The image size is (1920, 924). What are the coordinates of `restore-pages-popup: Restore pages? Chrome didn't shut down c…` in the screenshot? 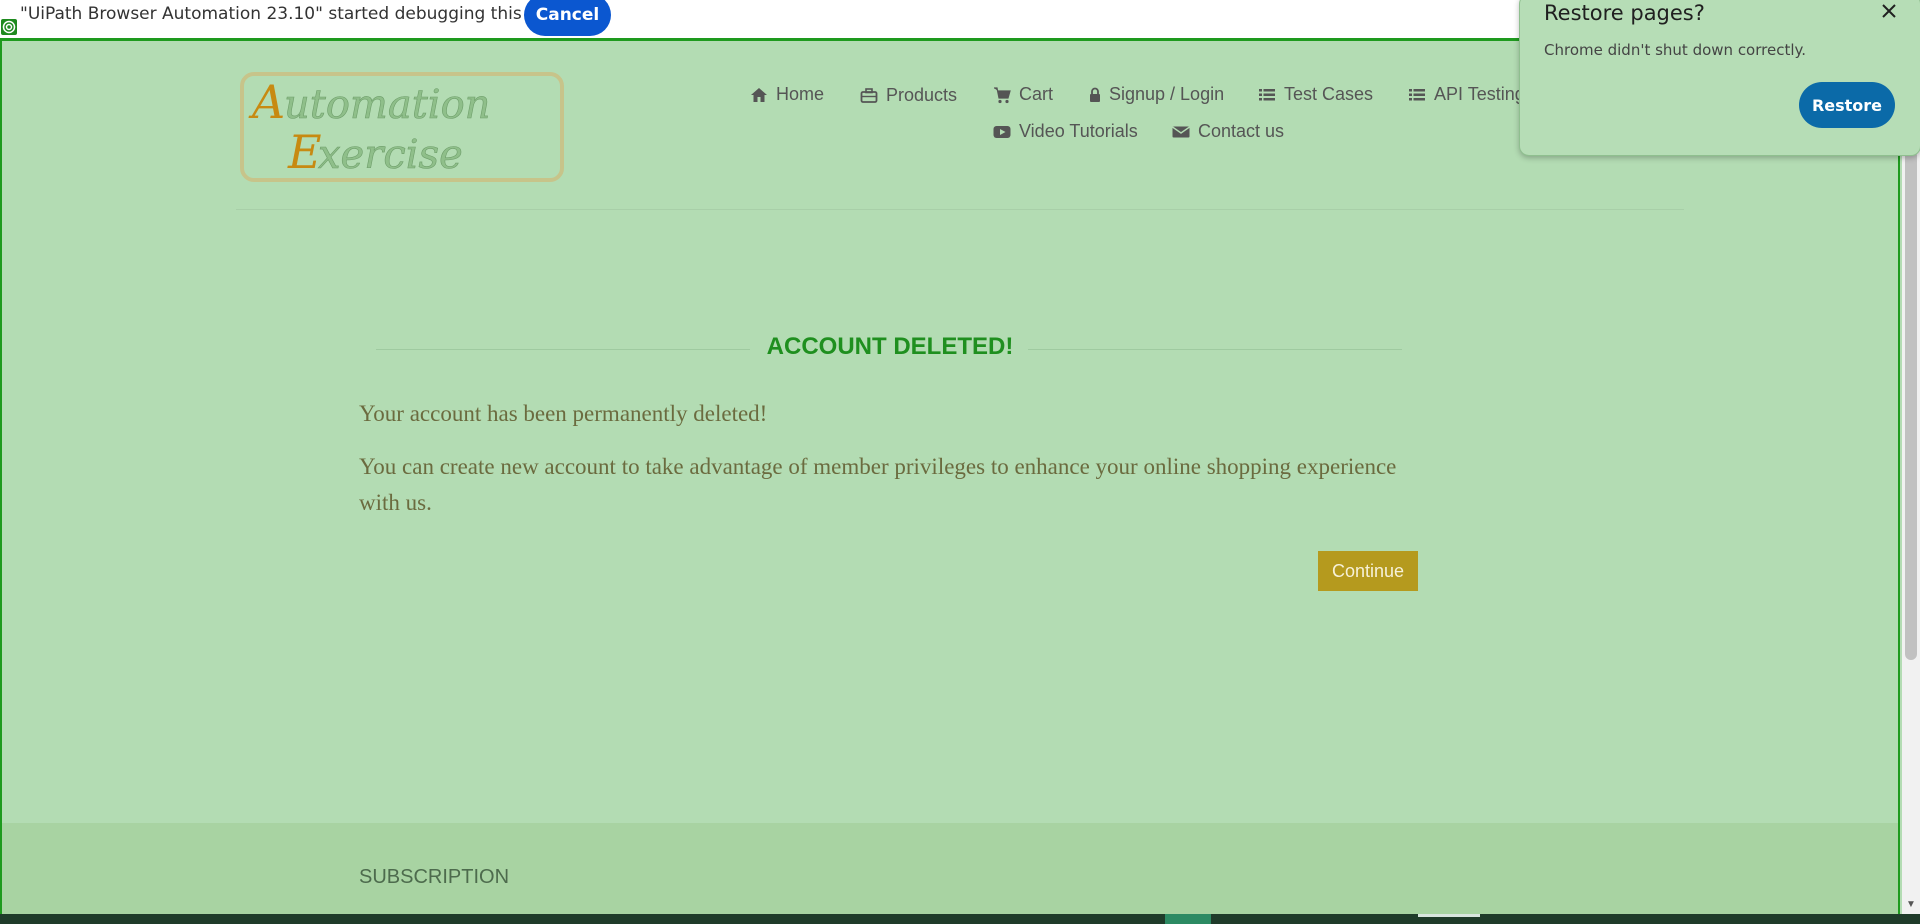 It's located at (1719, 78).